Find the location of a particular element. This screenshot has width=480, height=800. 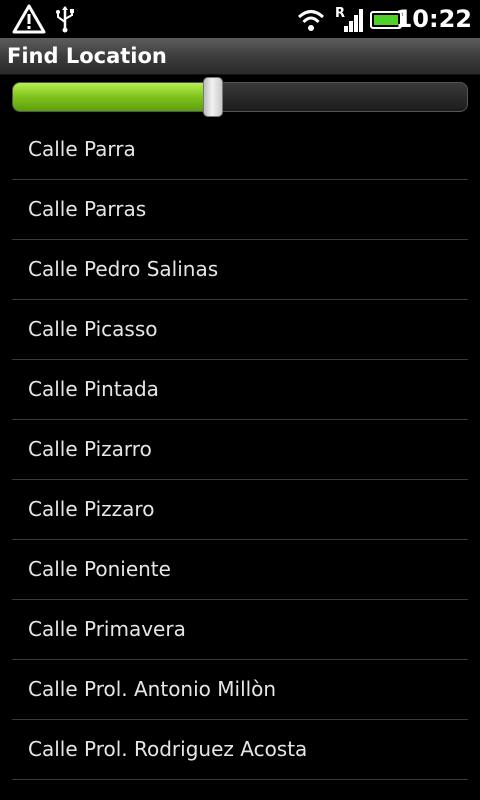

location-label: Calle Picasso is located at coordinates (93, 329).